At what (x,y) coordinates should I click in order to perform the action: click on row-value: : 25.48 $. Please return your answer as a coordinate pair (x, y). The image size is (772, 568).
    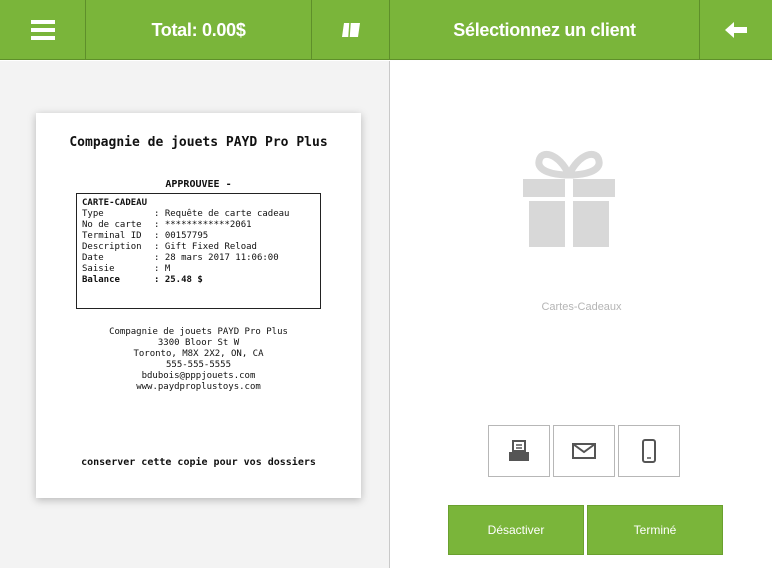
    Looking at the image, I should click on (178, 280).